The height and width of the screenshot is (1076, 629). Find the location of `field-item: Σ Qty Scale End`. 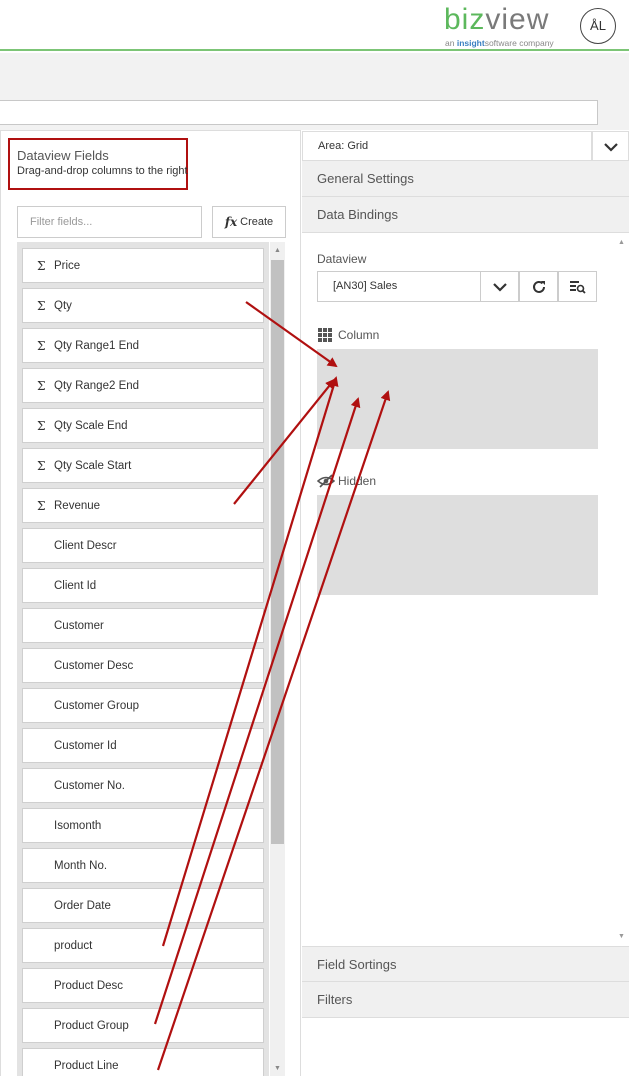

field-item: Σ Qty Scale End is located at coordinates (143, 425).